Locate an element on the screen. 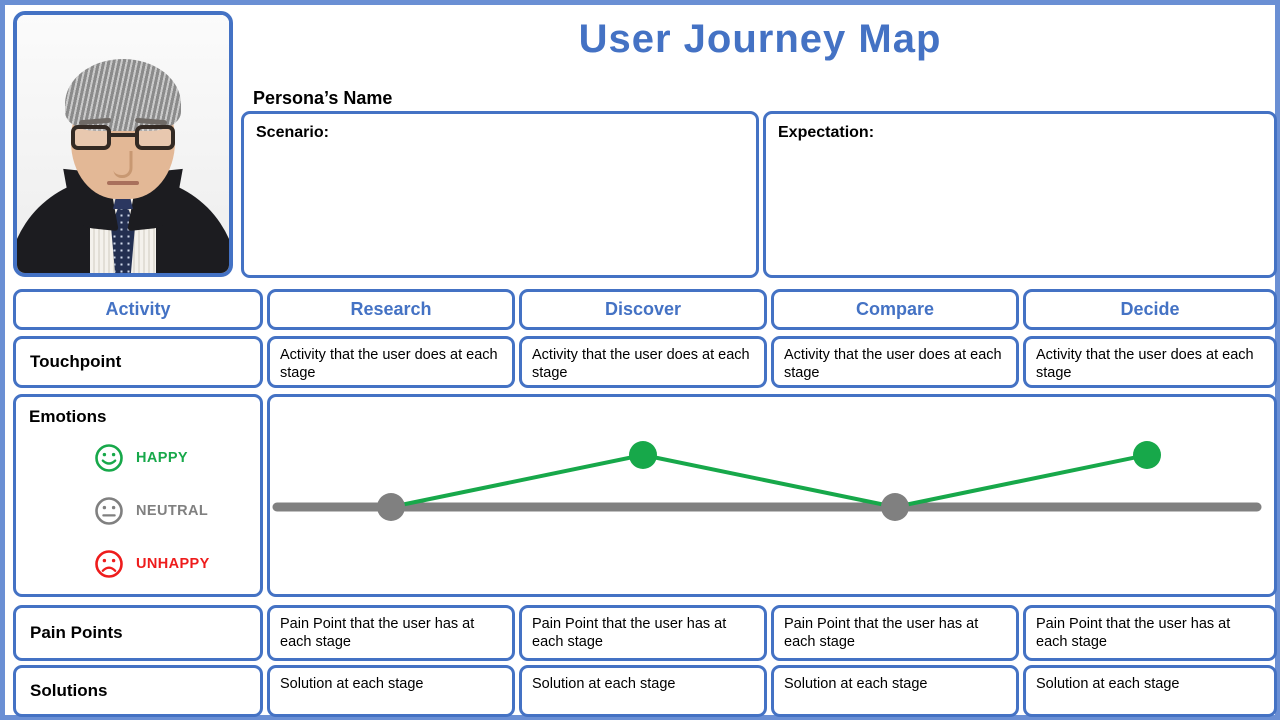  happy-face-icon is located at coordinates (109, 458).